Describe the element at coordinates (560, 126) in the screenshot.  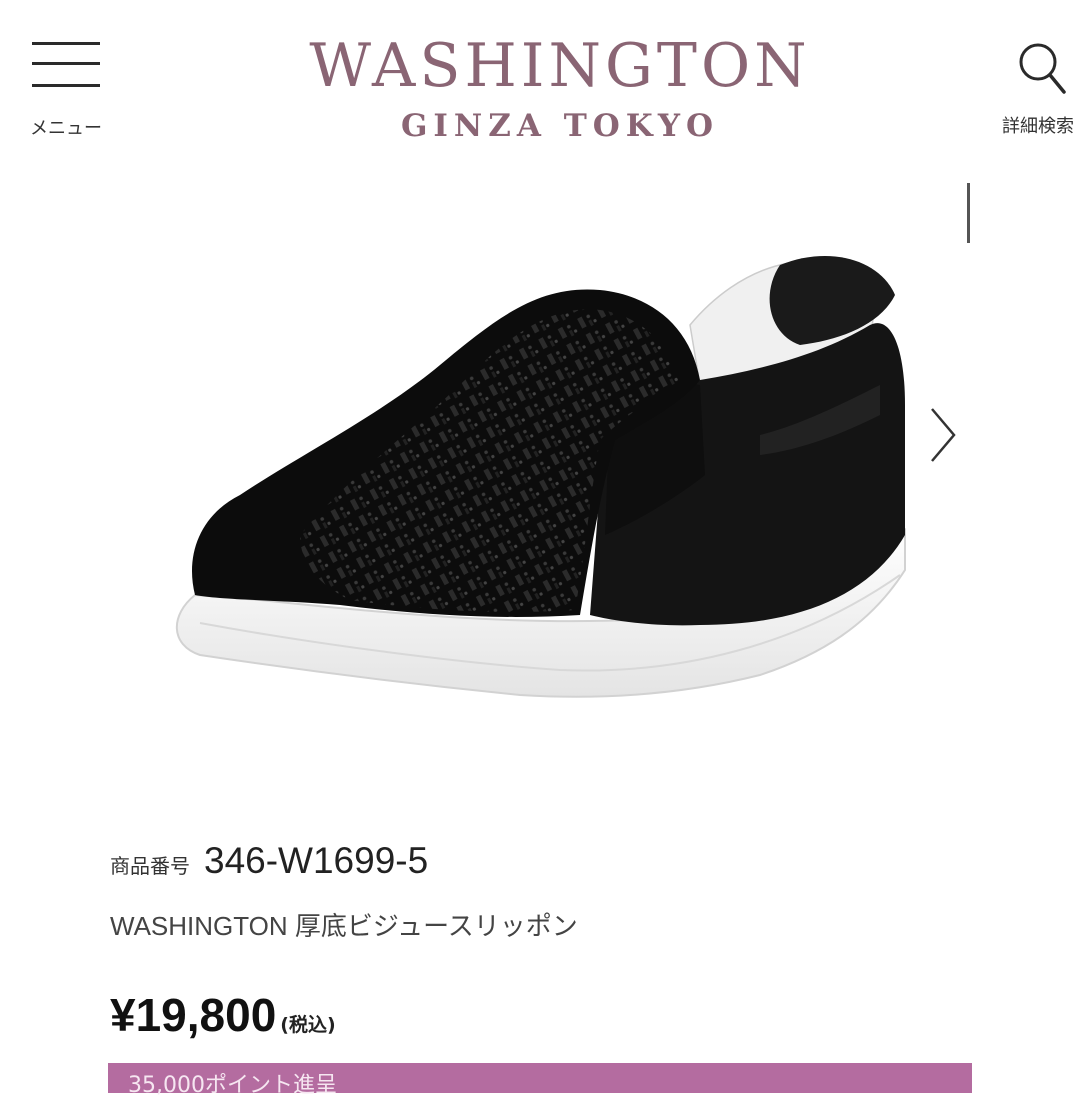
I see `logo-sub-text: GINZA TOKYO` at that location.